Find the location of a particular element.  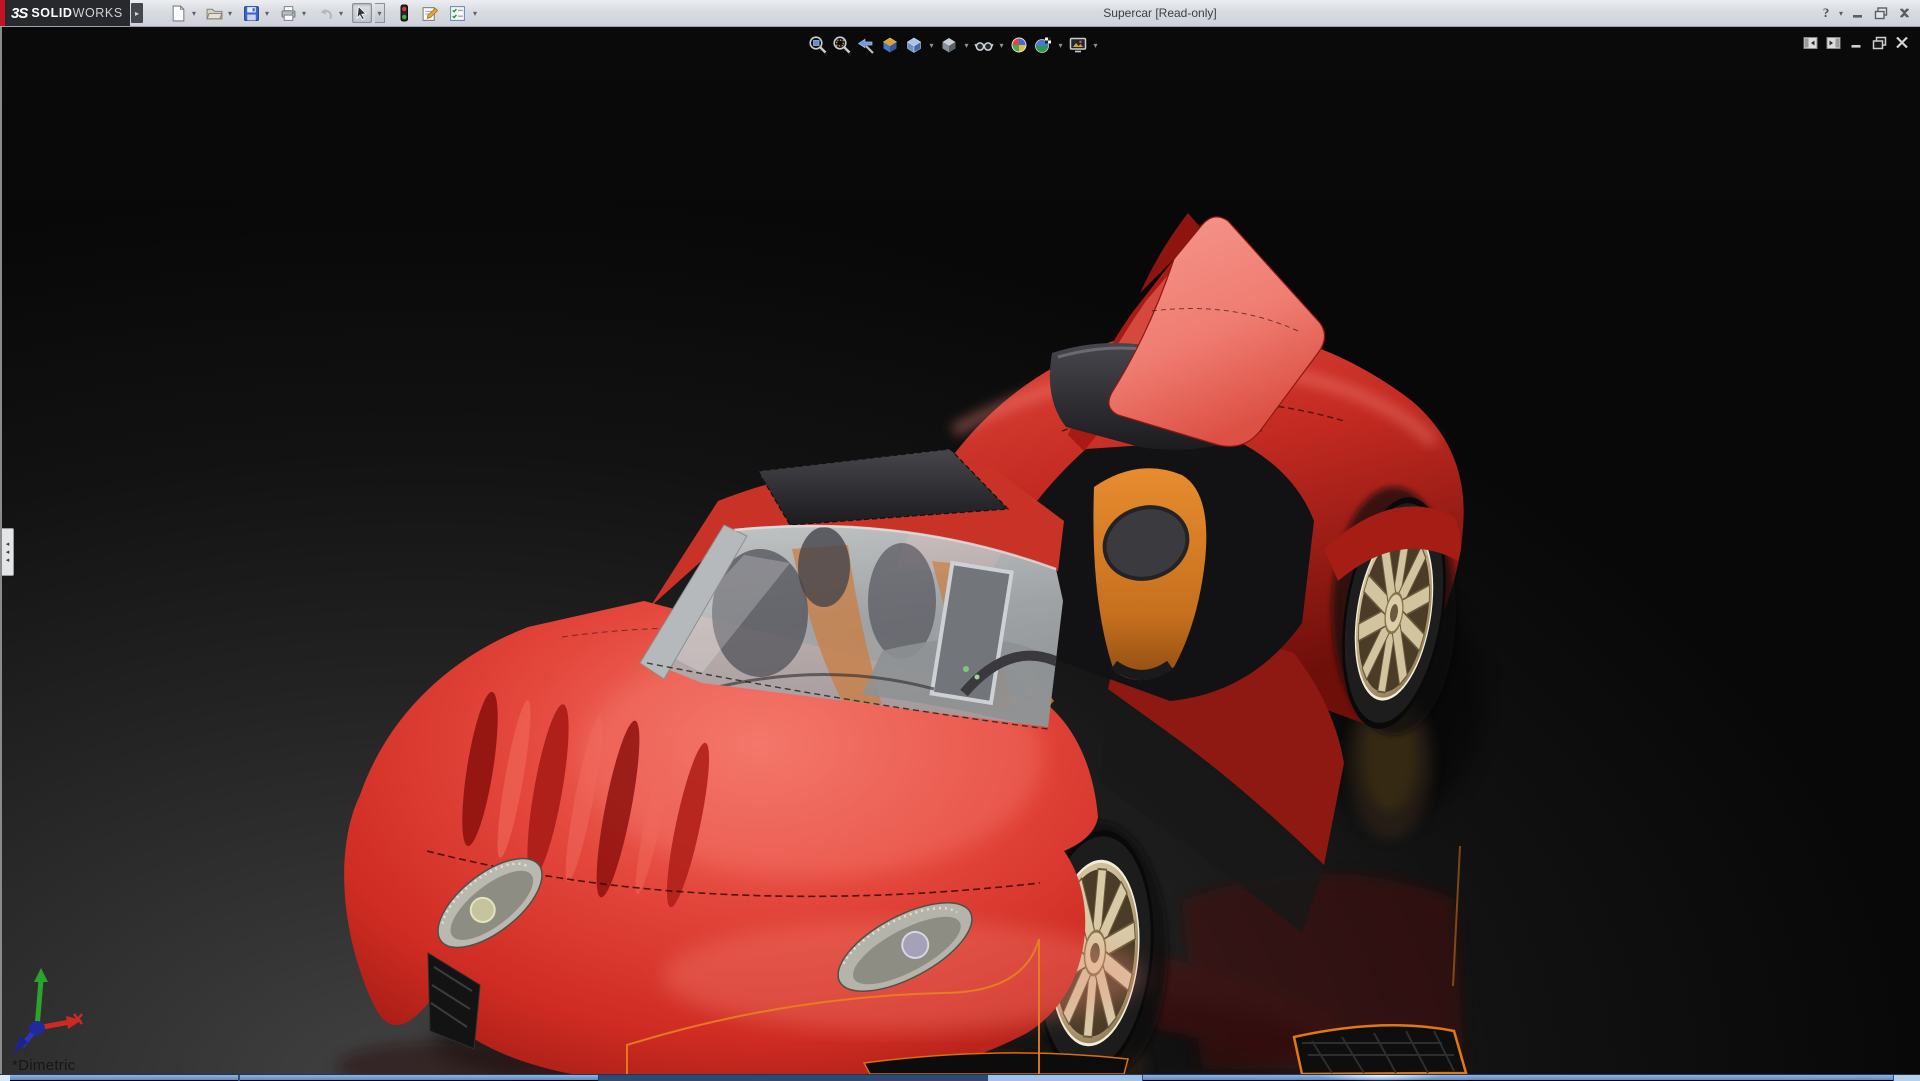

save-floppy-icon is located at coordinates (251, 13).